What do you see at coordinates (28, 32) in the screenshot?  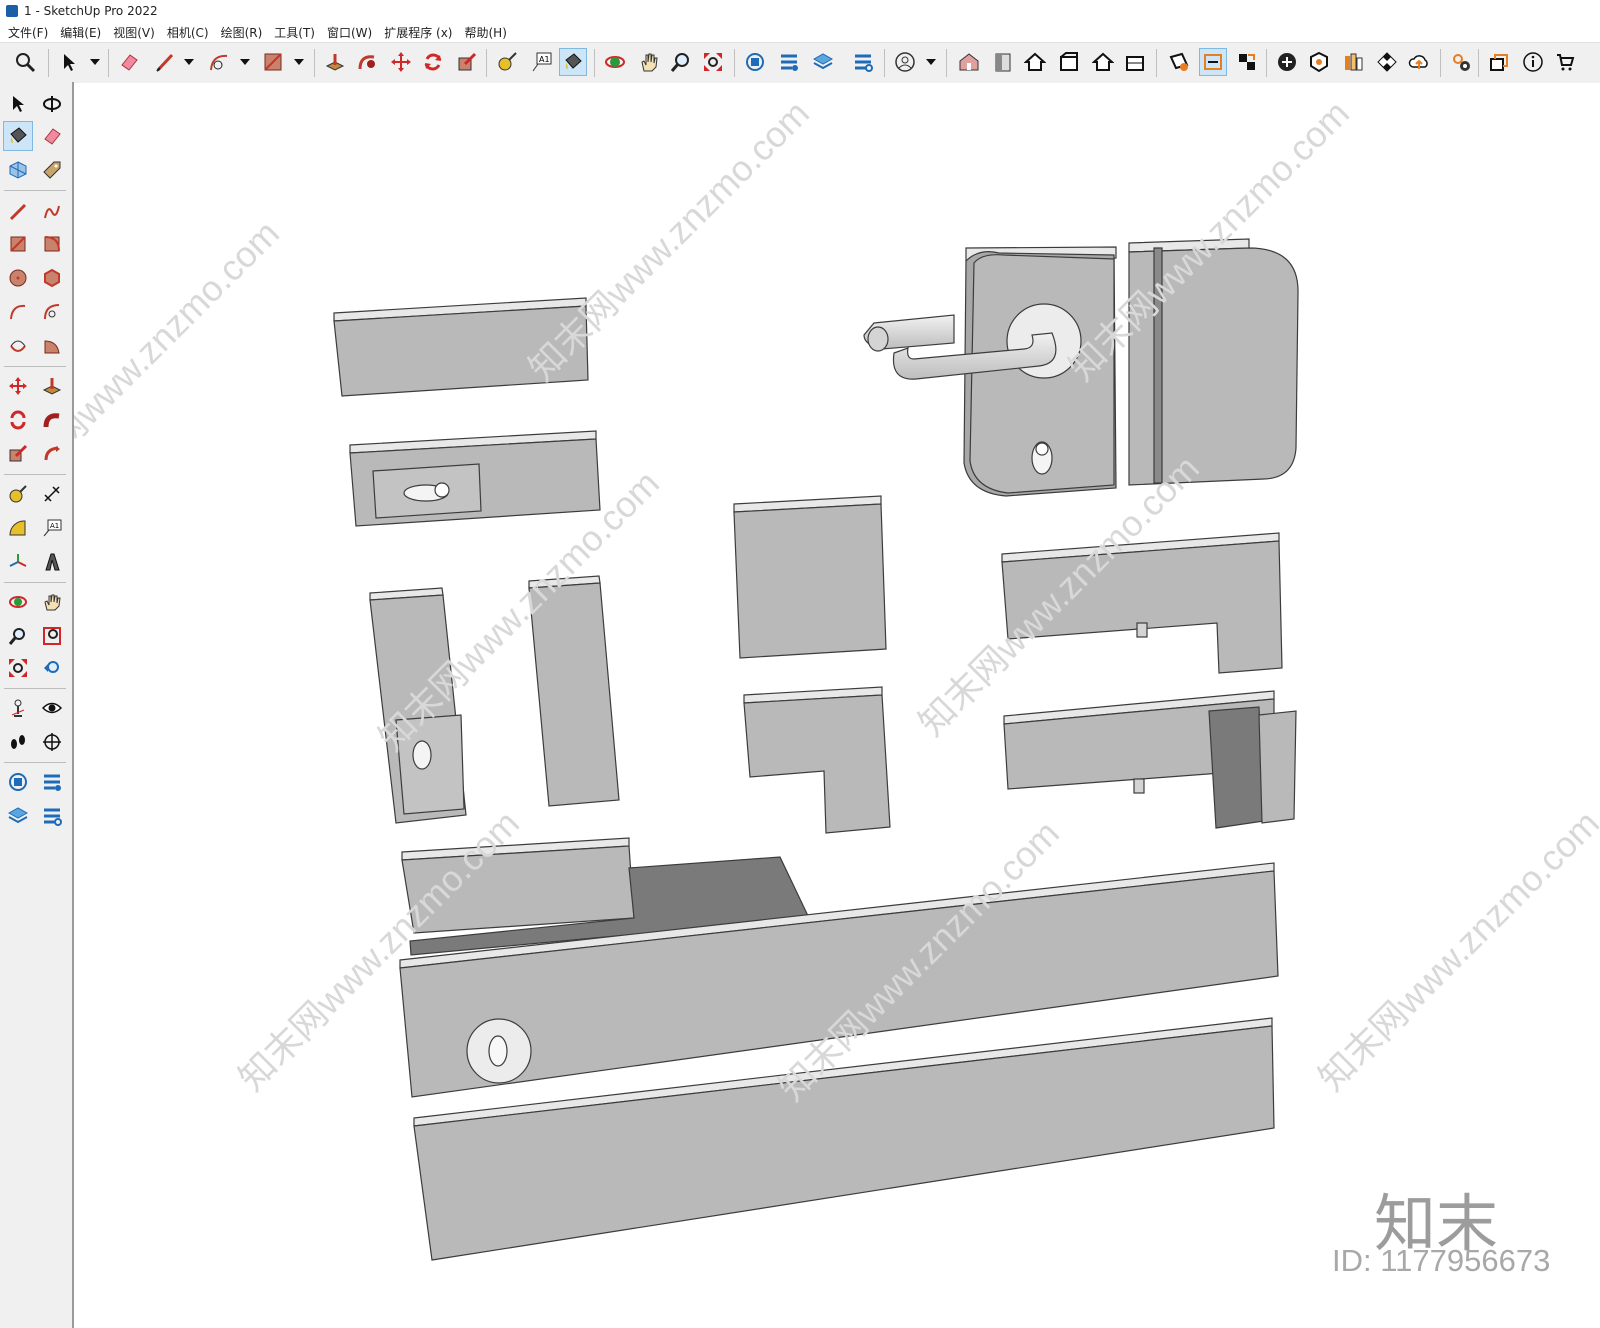 I see `menu-file: 文件(F)` at bounding box center [28, 32].